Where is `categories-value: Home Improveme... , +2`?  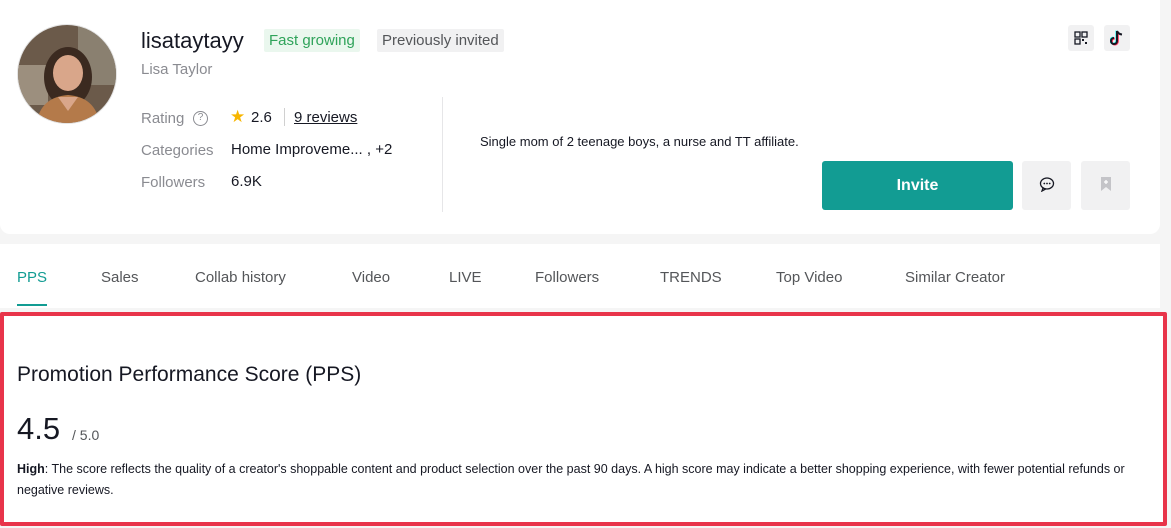 categories-value: Home Improveme... , +2 is located at coordinates (312, 149).